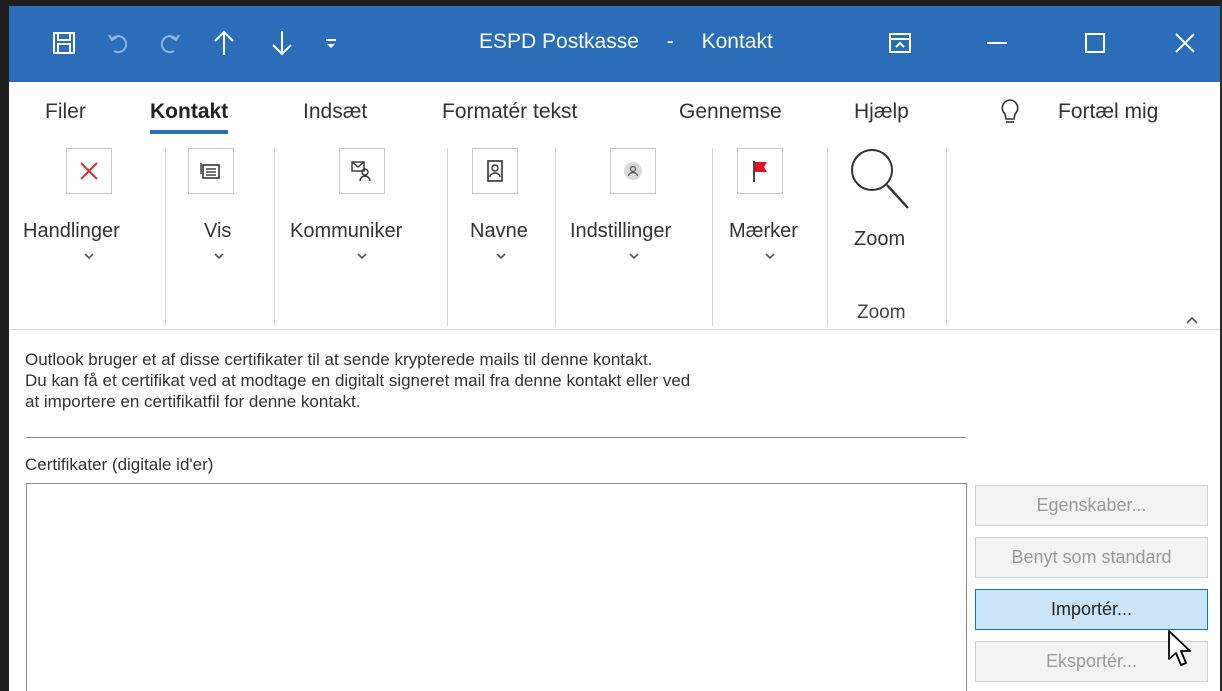 Image resolution: width=1222 pixels, height=691 pixels. What do you see at coordinates (760, 171) in the screenshot?
I see `flag-icon` at bounding box center [760, 171].